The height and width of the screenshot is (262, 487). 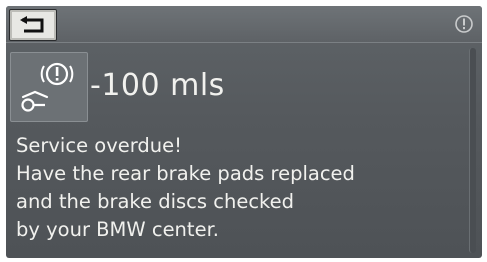 What do you see at coordinates (464, 24) in the screenshot?
I see `info-icon` at bounding box center [464, 24].